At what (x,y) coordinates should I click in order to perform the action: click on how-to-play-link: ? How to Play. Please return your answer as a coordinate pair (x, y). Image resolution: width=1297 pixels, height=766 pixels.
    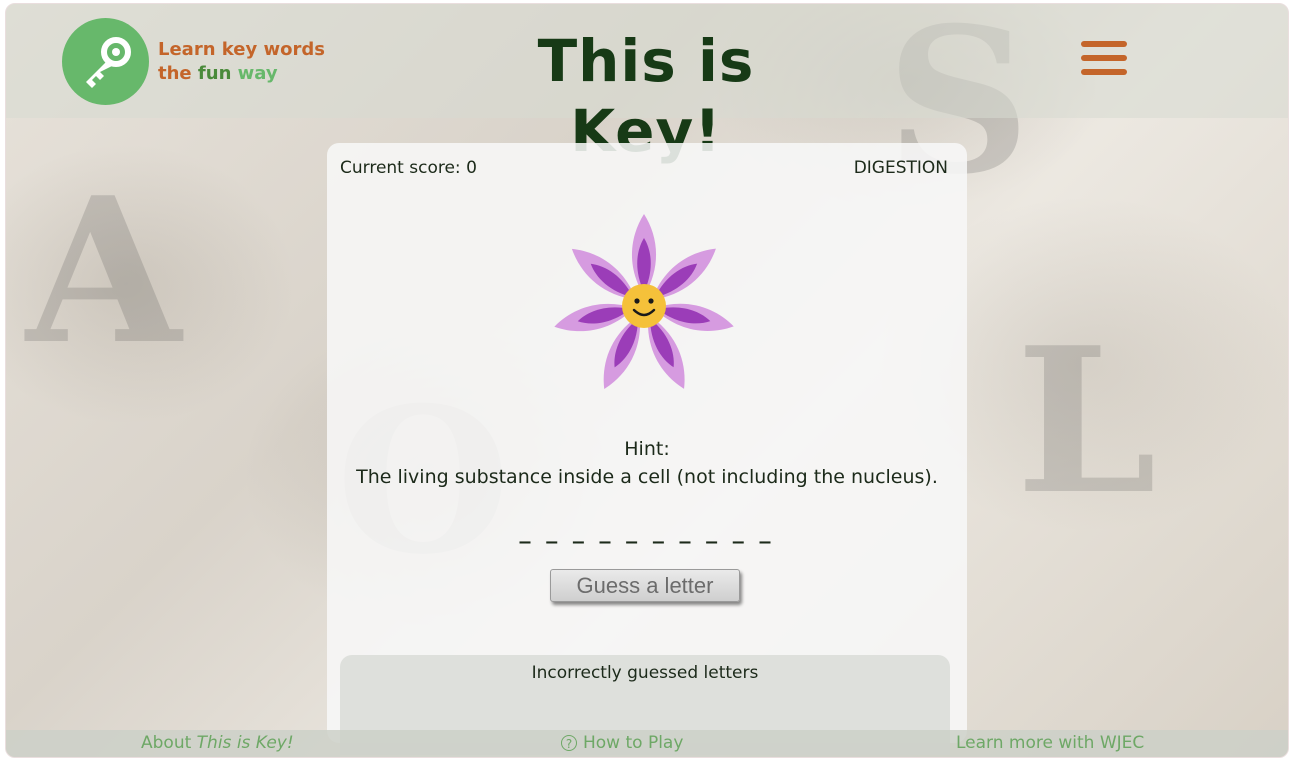
    Looking at the image, I should click on (622, 743).